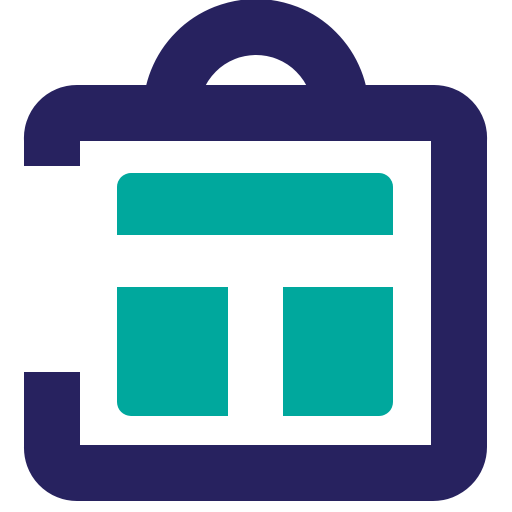 This screenshot has width=512, height=512. What do you see at coordinates (52, 410) in the screenshot?
I see `bag-body-gap-bottom` at bounding box center [52, 410].